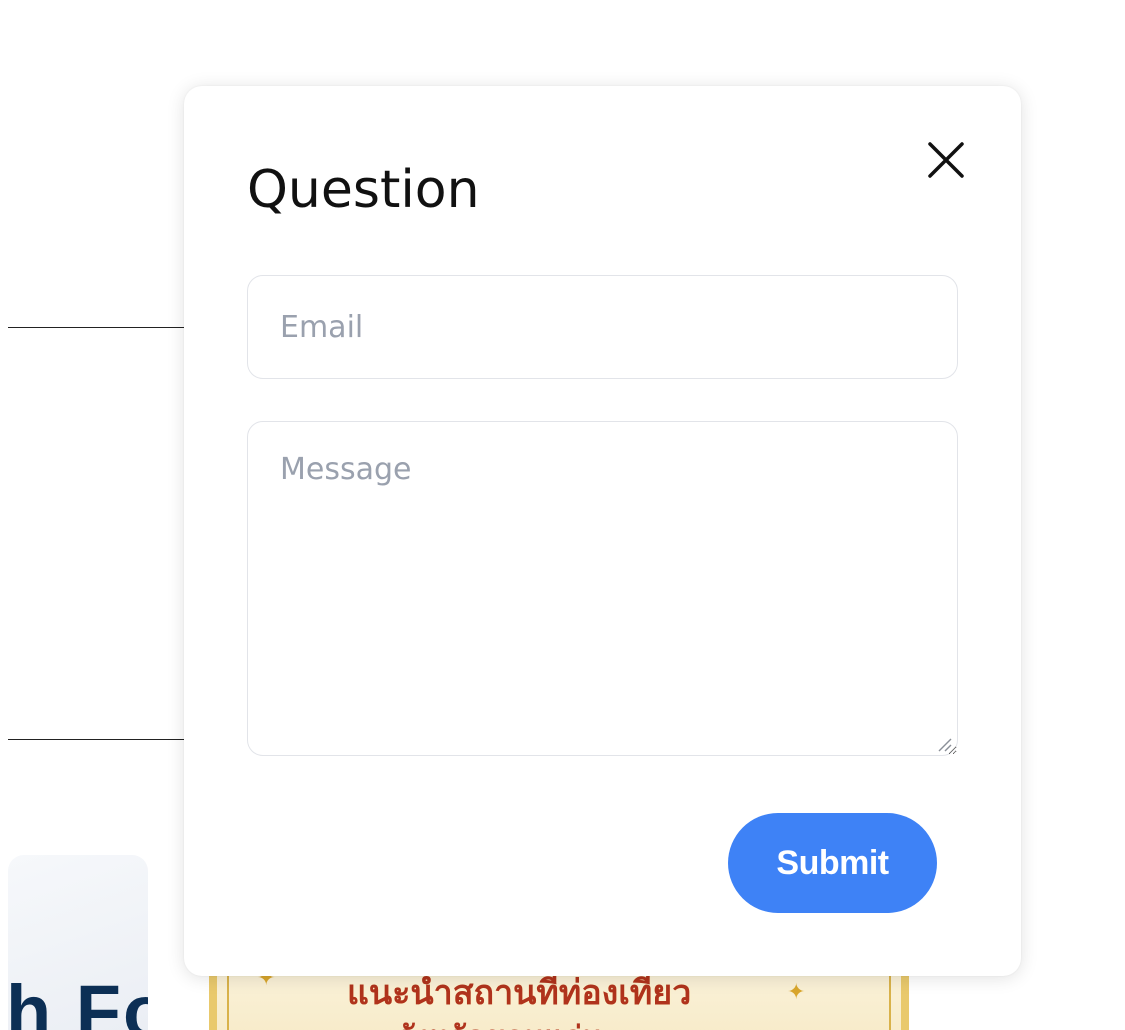 The image size is (1125, 1030). Describe the element at coordinates (602, 327) in the screenshot. I see `email-field` at that location.